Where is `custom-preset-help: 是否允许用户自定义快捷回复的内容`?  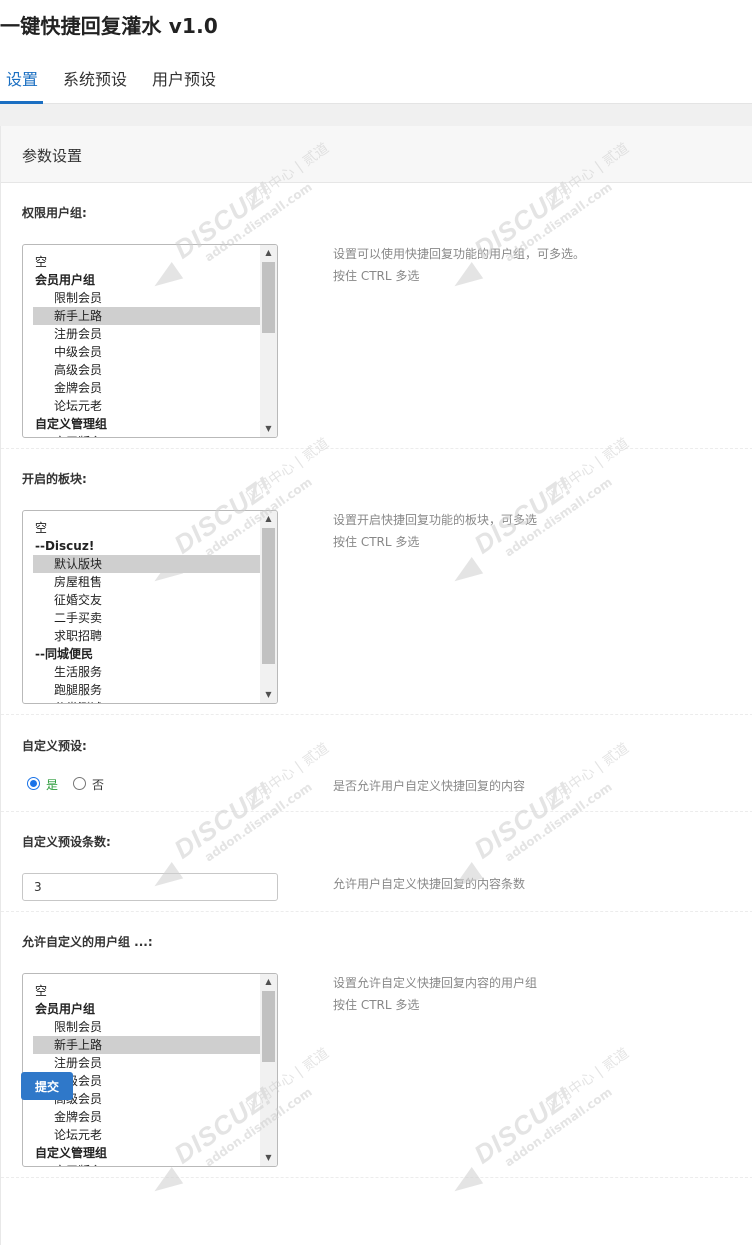
custom-preset-help: 是否允许用户自定义快捷回复的内容 is located at coordinates (429, 786).